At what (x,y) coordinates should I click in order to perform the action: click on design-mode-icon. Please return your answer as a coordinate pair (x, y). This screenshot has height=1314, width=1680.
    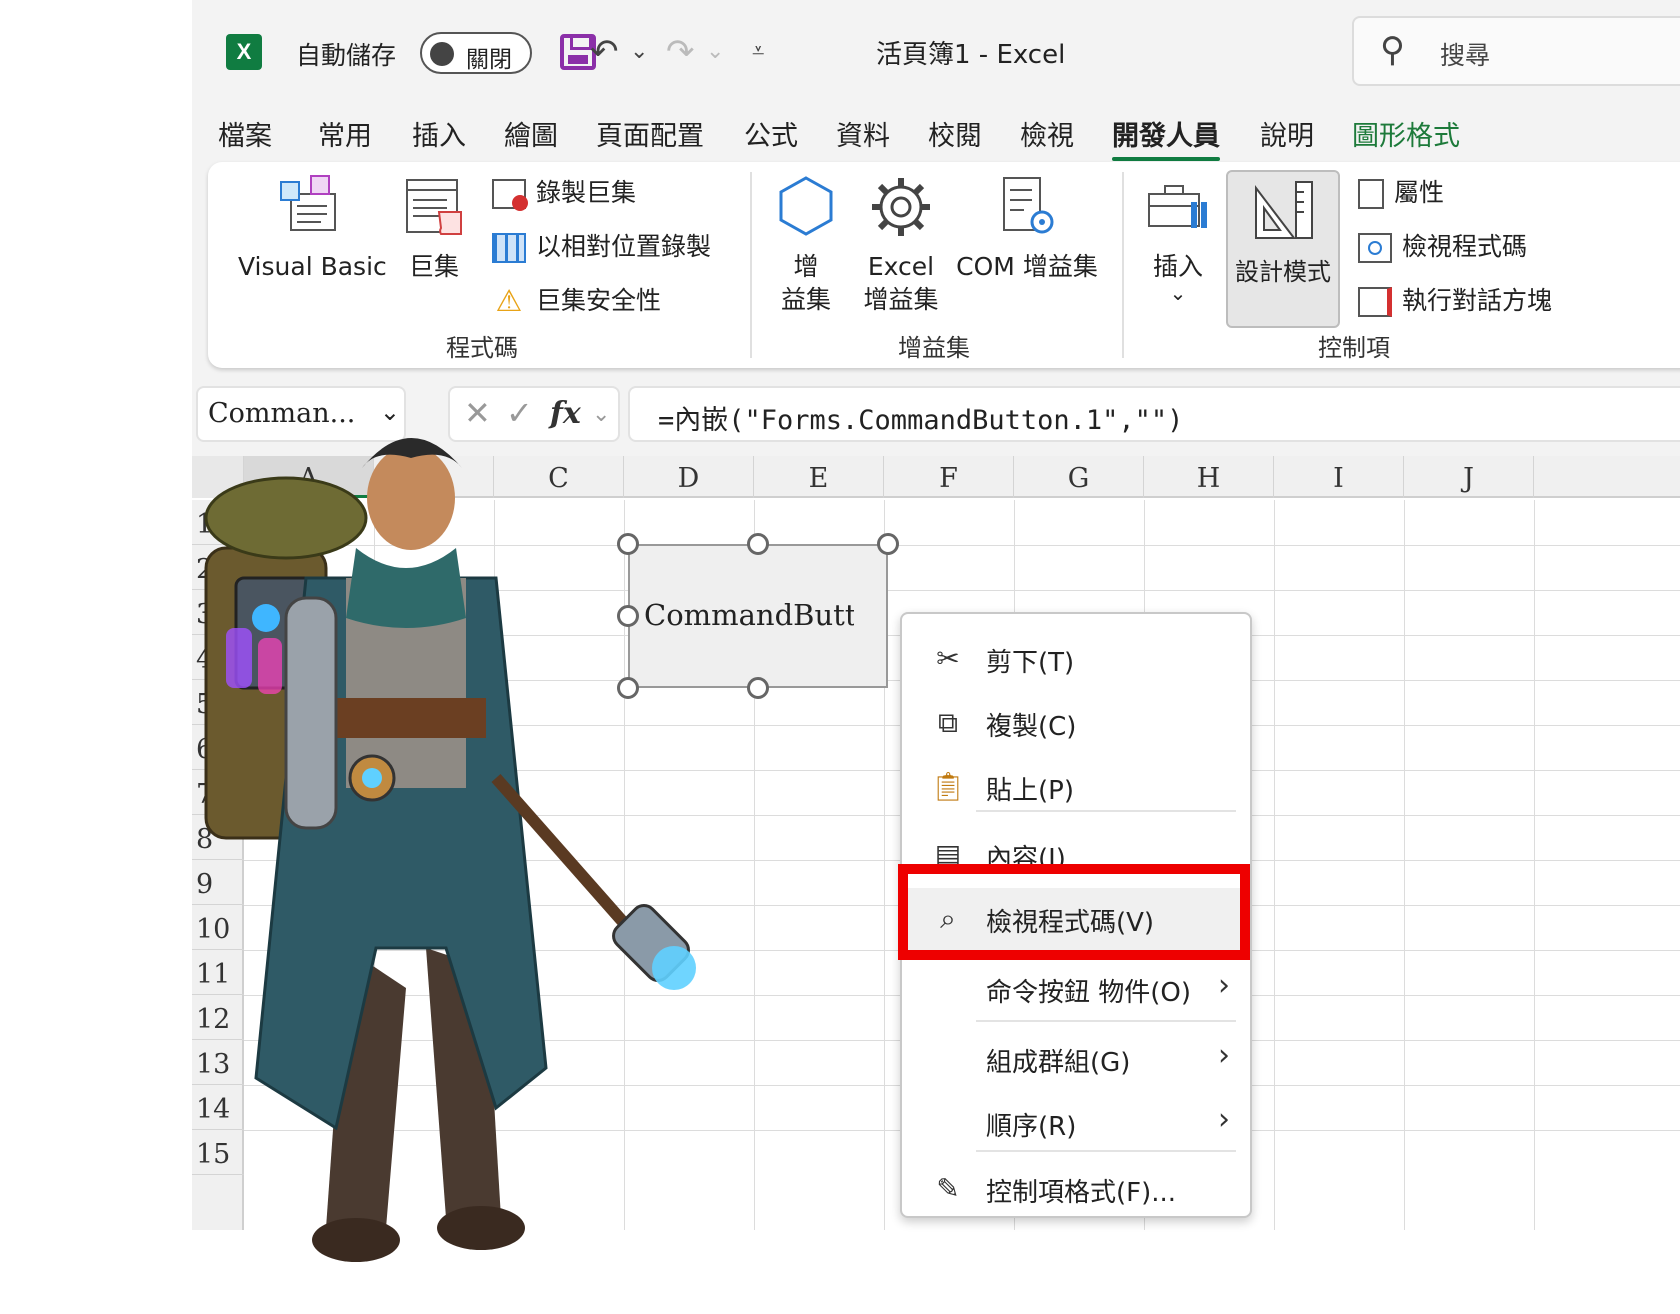
    Looking at the image, I should click on (1284, 210).